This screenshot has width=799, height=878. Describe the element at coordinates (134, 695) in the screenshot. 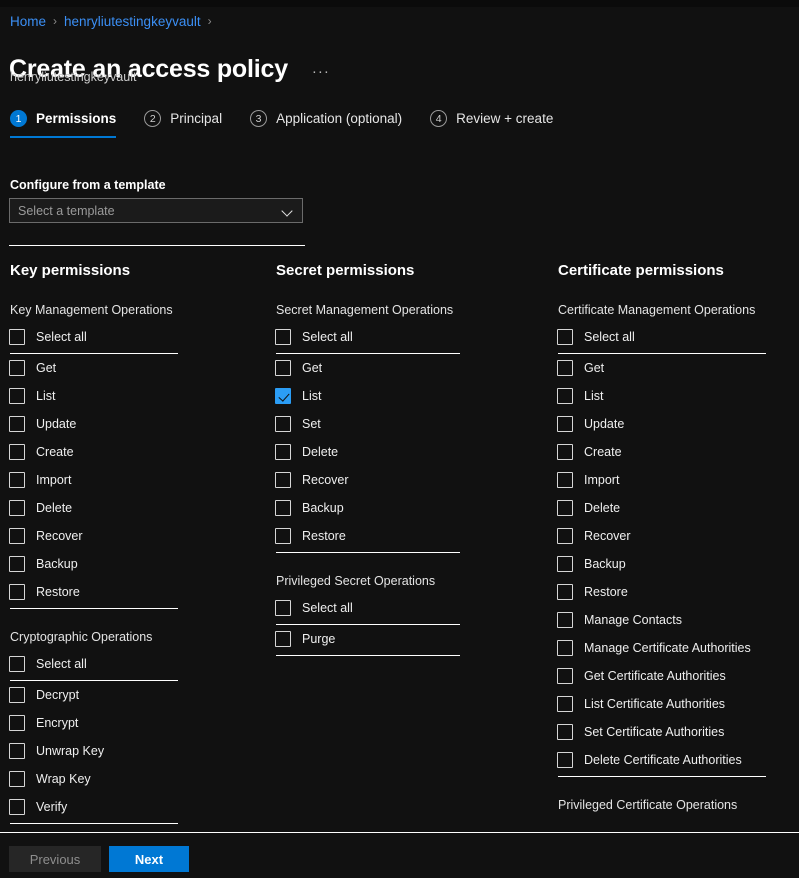

I see `checkbox-row-decrypt: Decrypt` at that location.